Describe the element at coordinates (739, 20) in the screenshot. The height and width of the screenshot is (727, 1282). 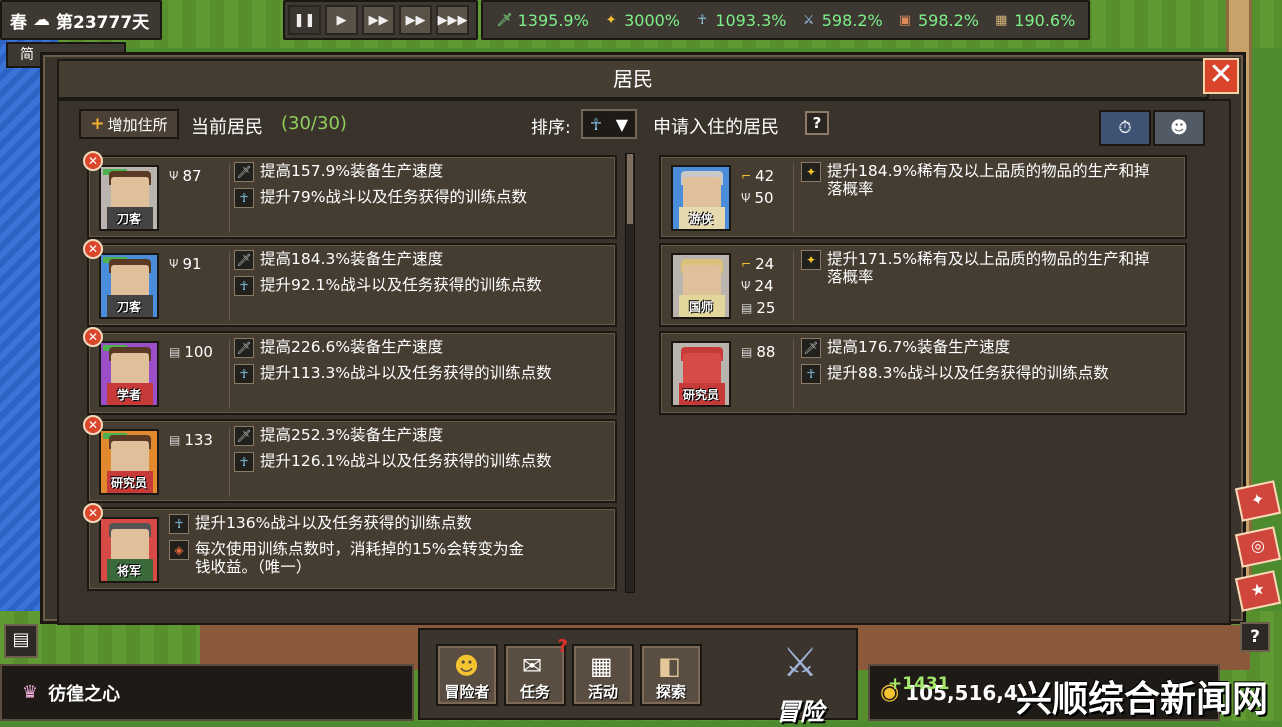
I see `stat-training: ☥ 1093.3%` at that location.